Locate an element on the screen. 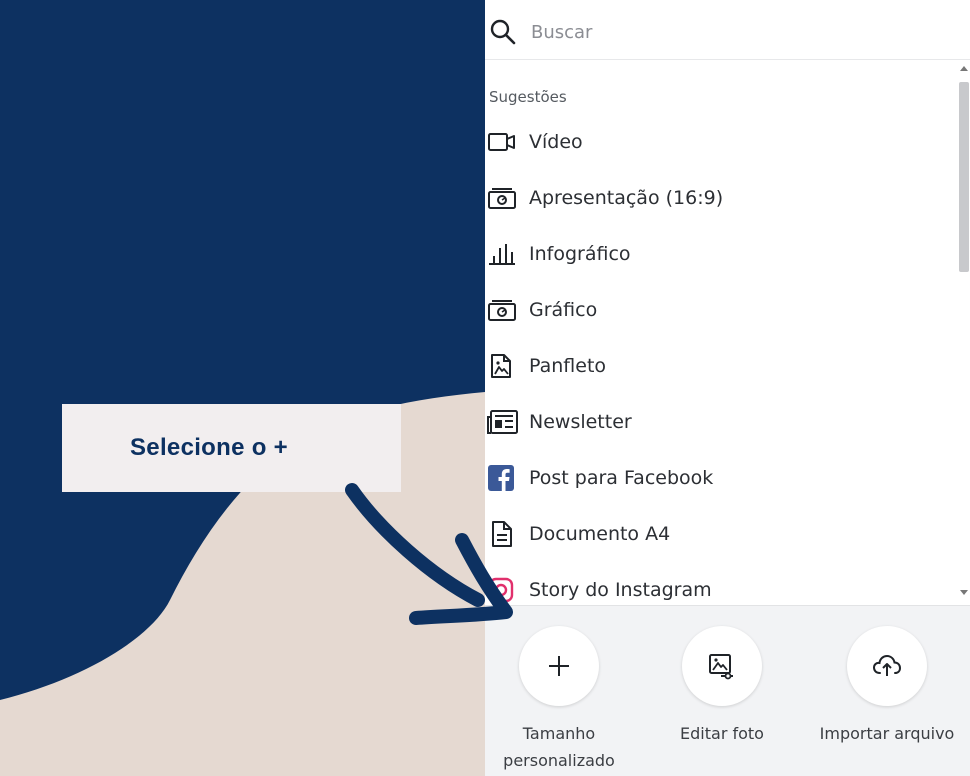 The width and height of the screenshot is (970, 776). edit-photo-label: Editar foto is located at coordinates (722, 733).